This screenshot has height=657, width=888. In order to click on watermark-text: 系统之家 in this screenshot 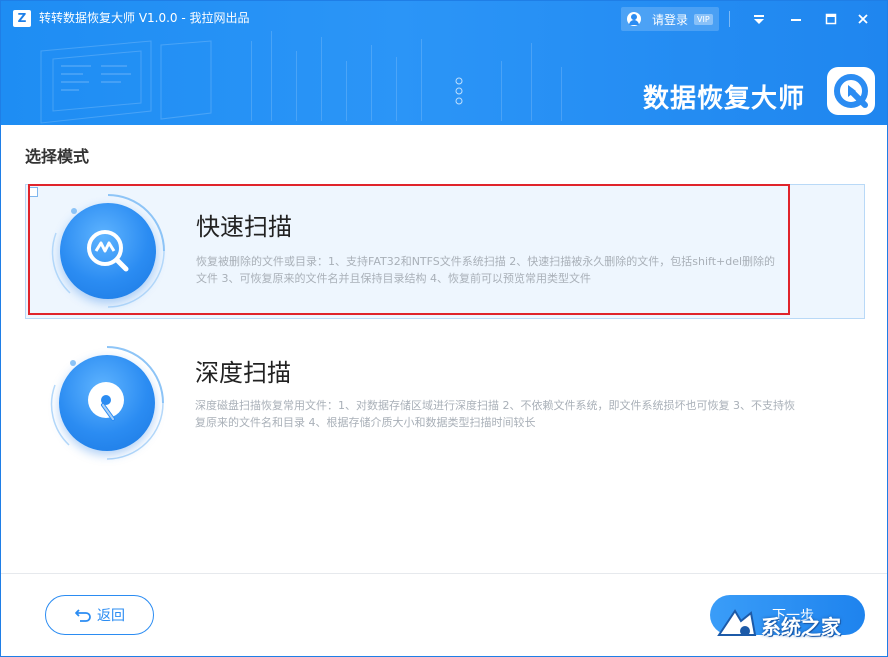, I will do `click(801, 626)`.